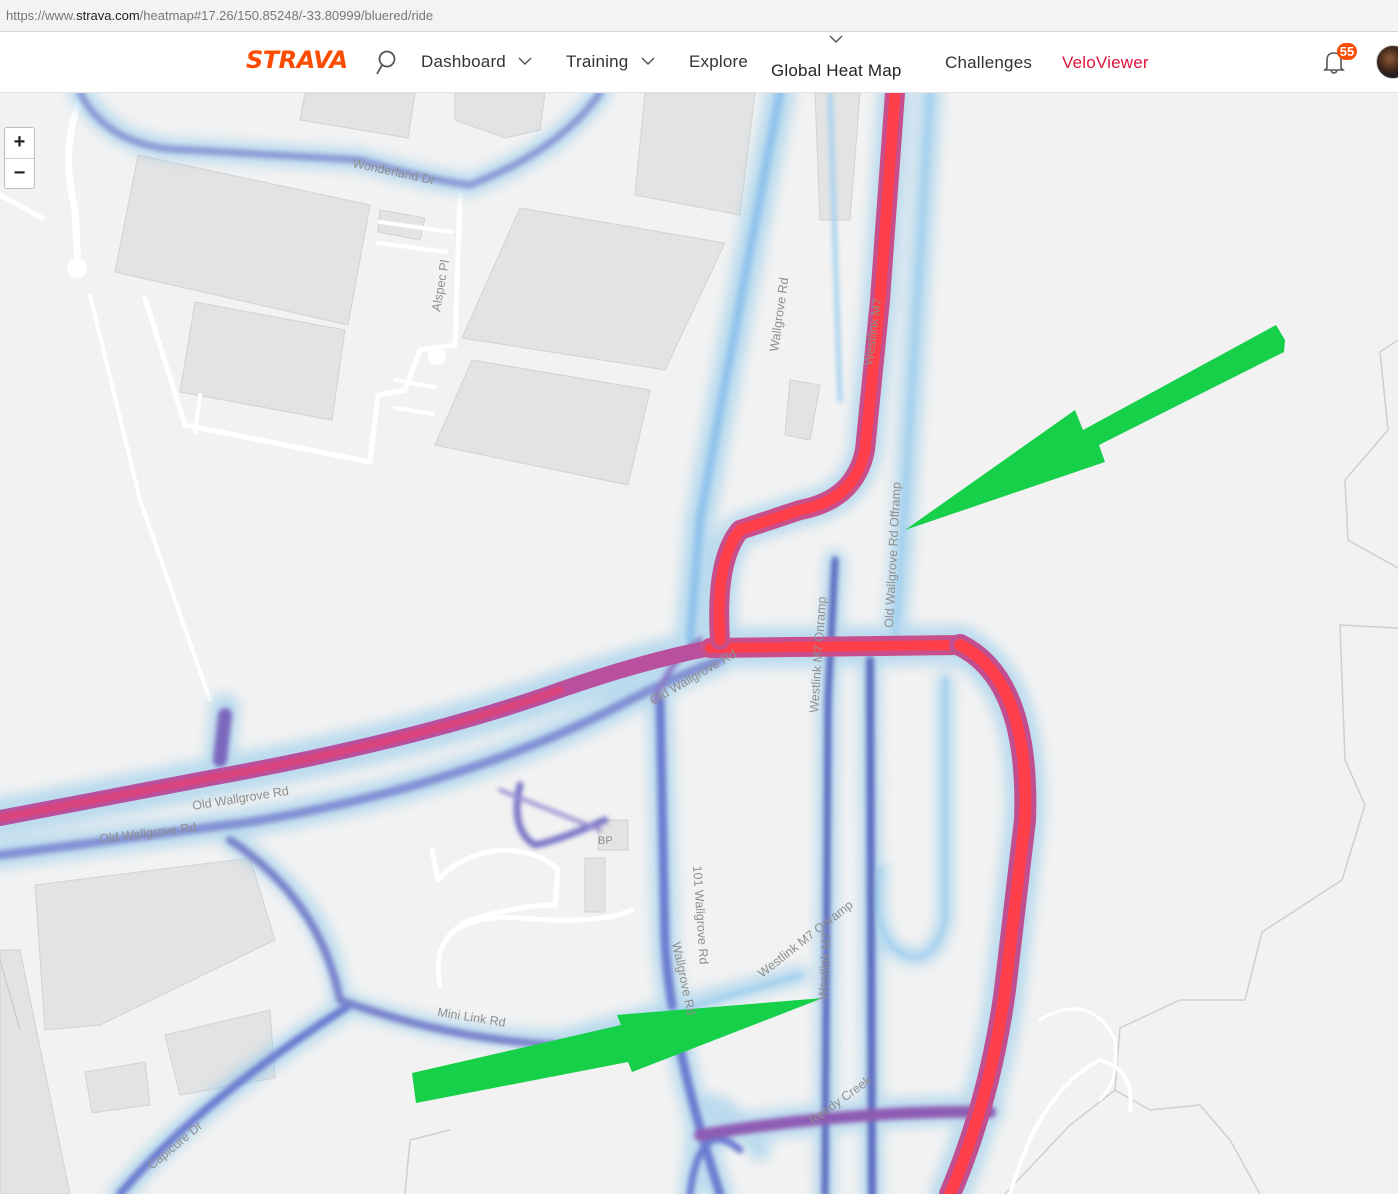 Image resolution: width=1398 pixels, height=1194 pixels. I want to click on notification-badge: 55, so click(1347, 51).